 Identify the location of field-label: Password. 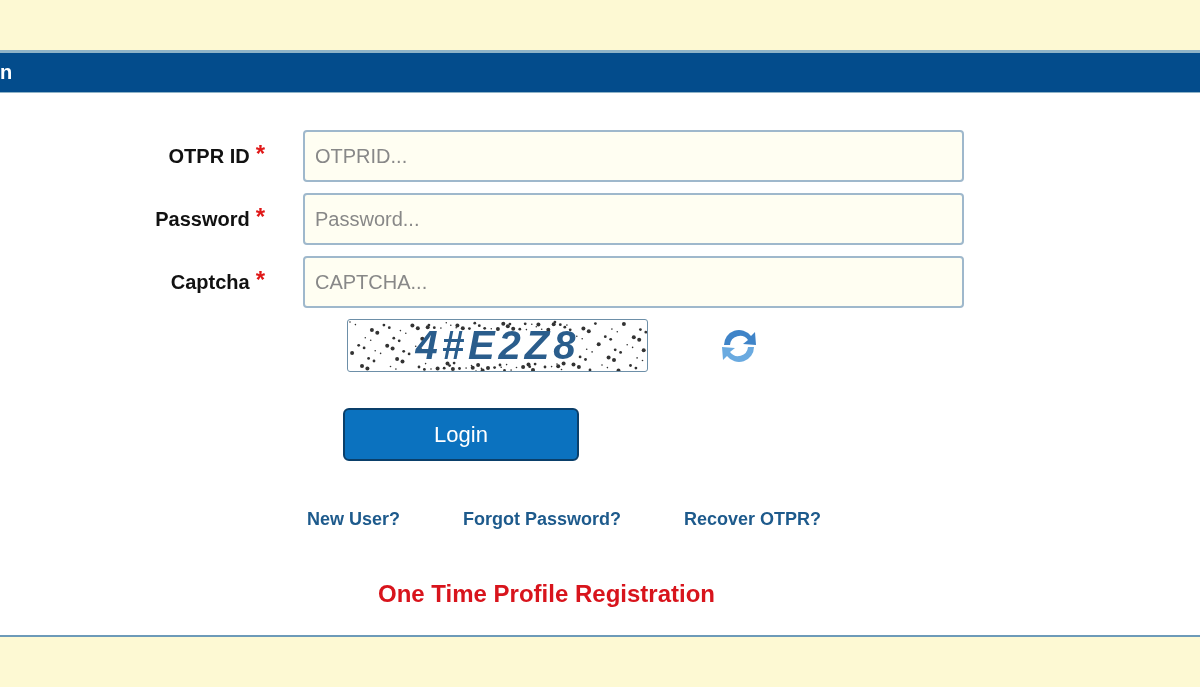
(202, 219).